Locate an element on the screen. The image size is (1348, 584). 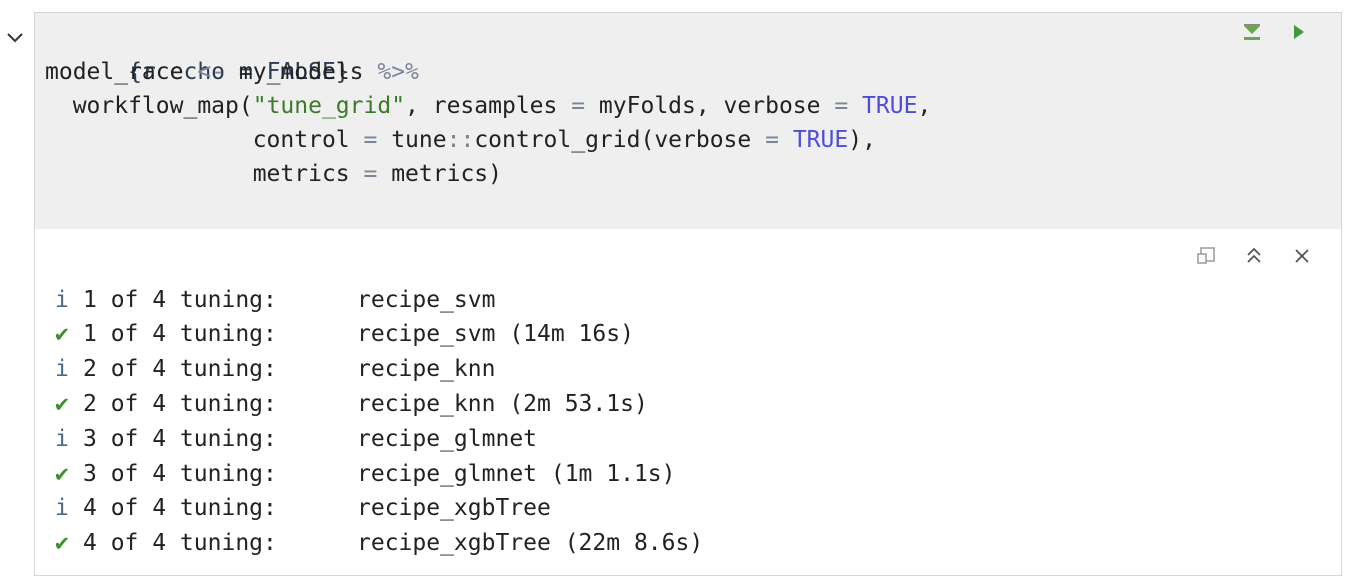
output-line: i 2 of 4 tuning: recipe_knn is located at coordinates (275, 369).